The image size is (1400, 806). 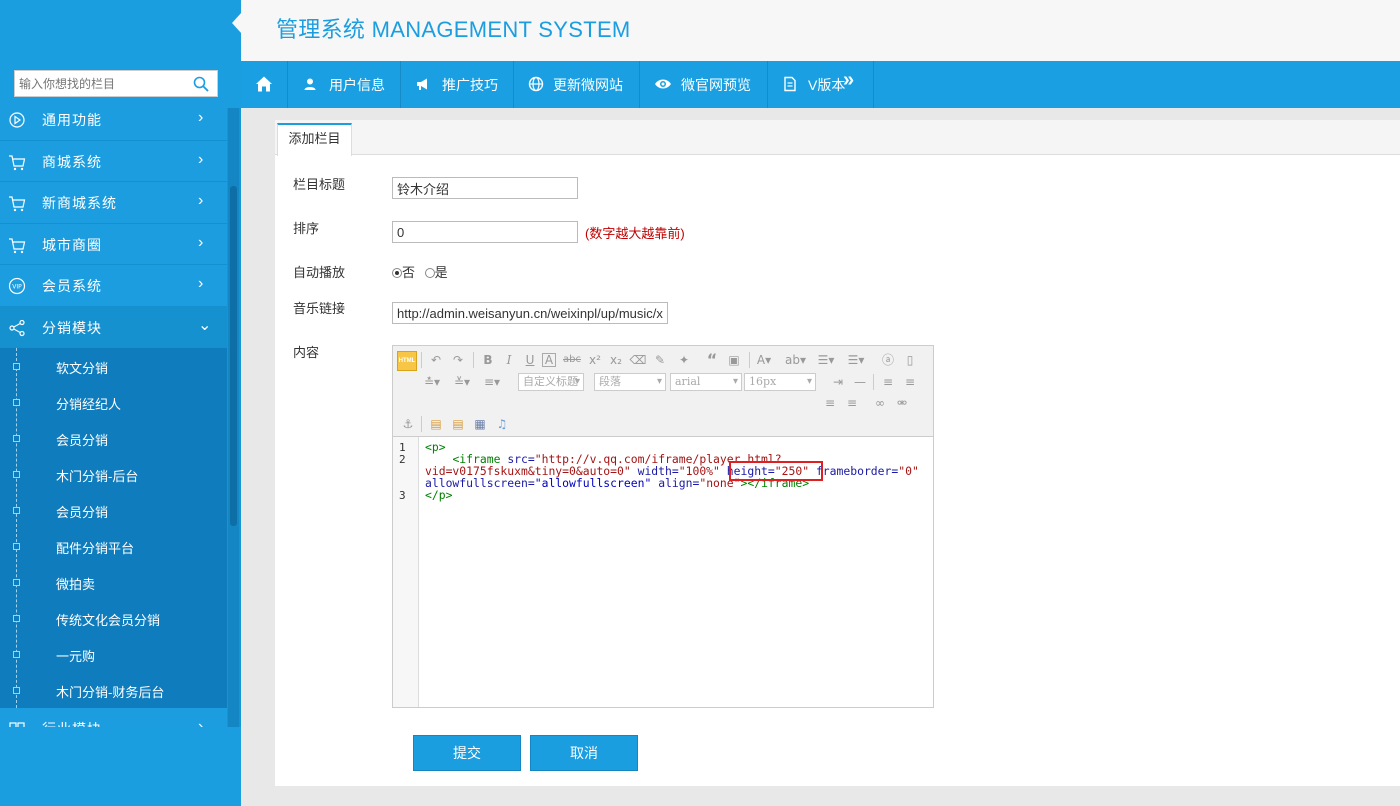 What do you see at coordinates (432, 382) in the screenshot?
I see `row-spacing-top-icon: ≛▾` at bounding box center [432, 382].